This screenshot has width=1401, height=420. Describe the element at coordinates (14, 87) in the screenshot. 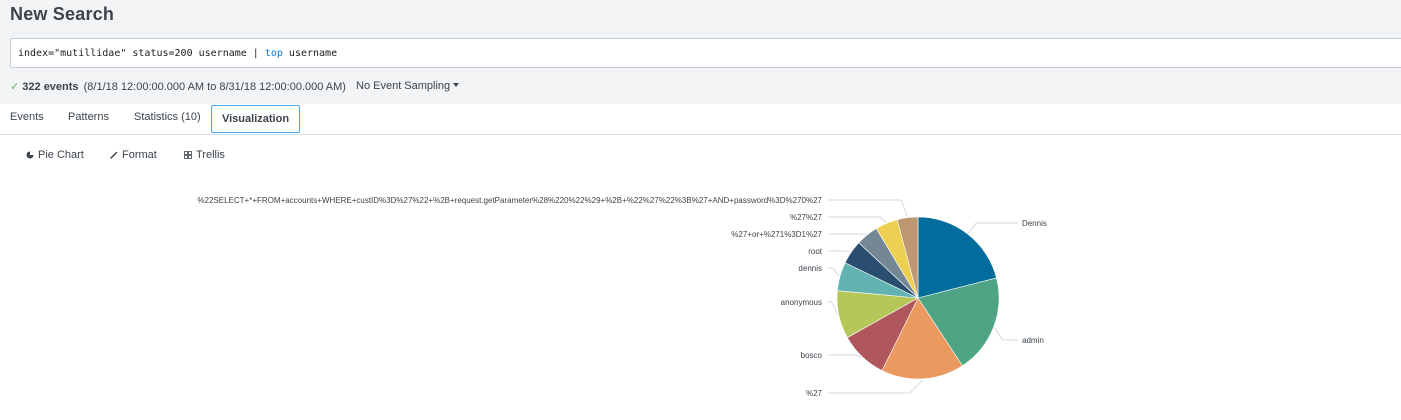

I see `check-icon: ✓` at that location.